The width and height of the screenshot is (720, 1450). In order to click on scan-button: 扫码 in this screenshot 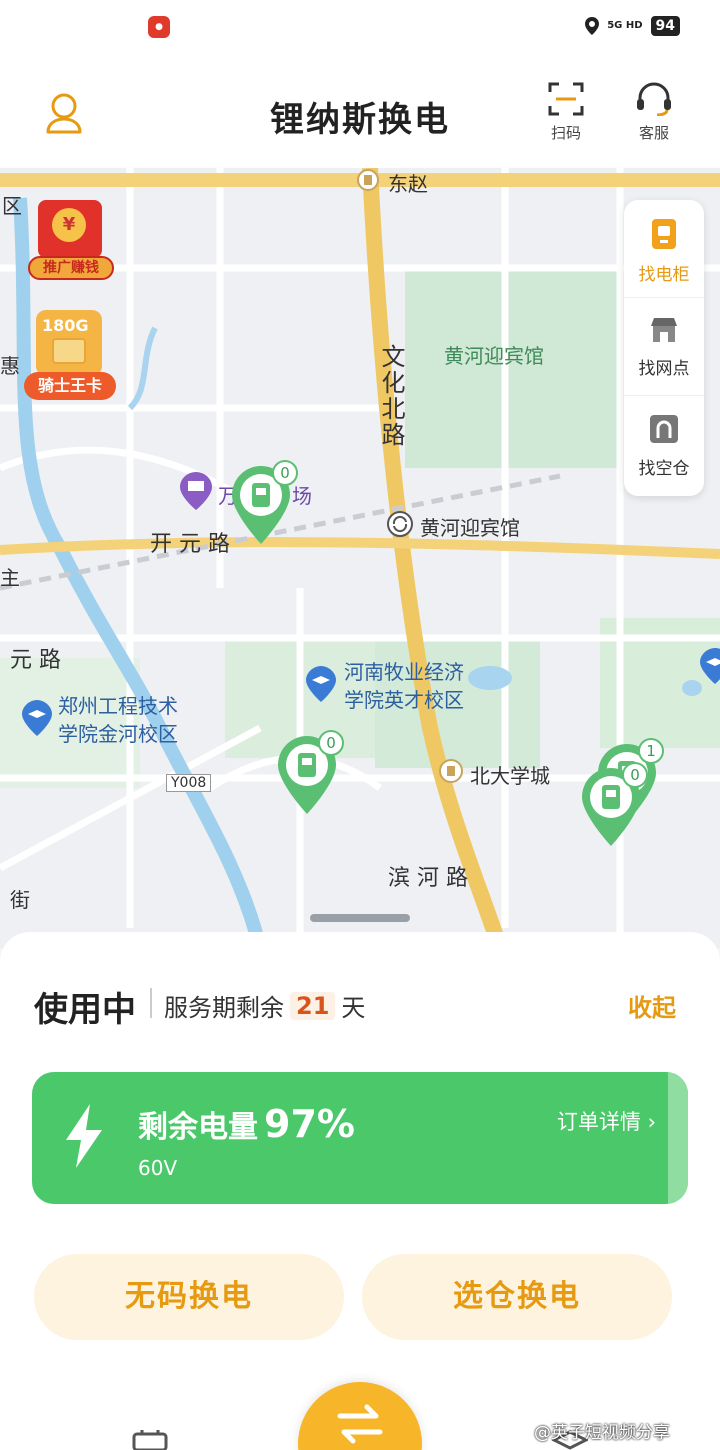, I will do `click(566, 112)`.